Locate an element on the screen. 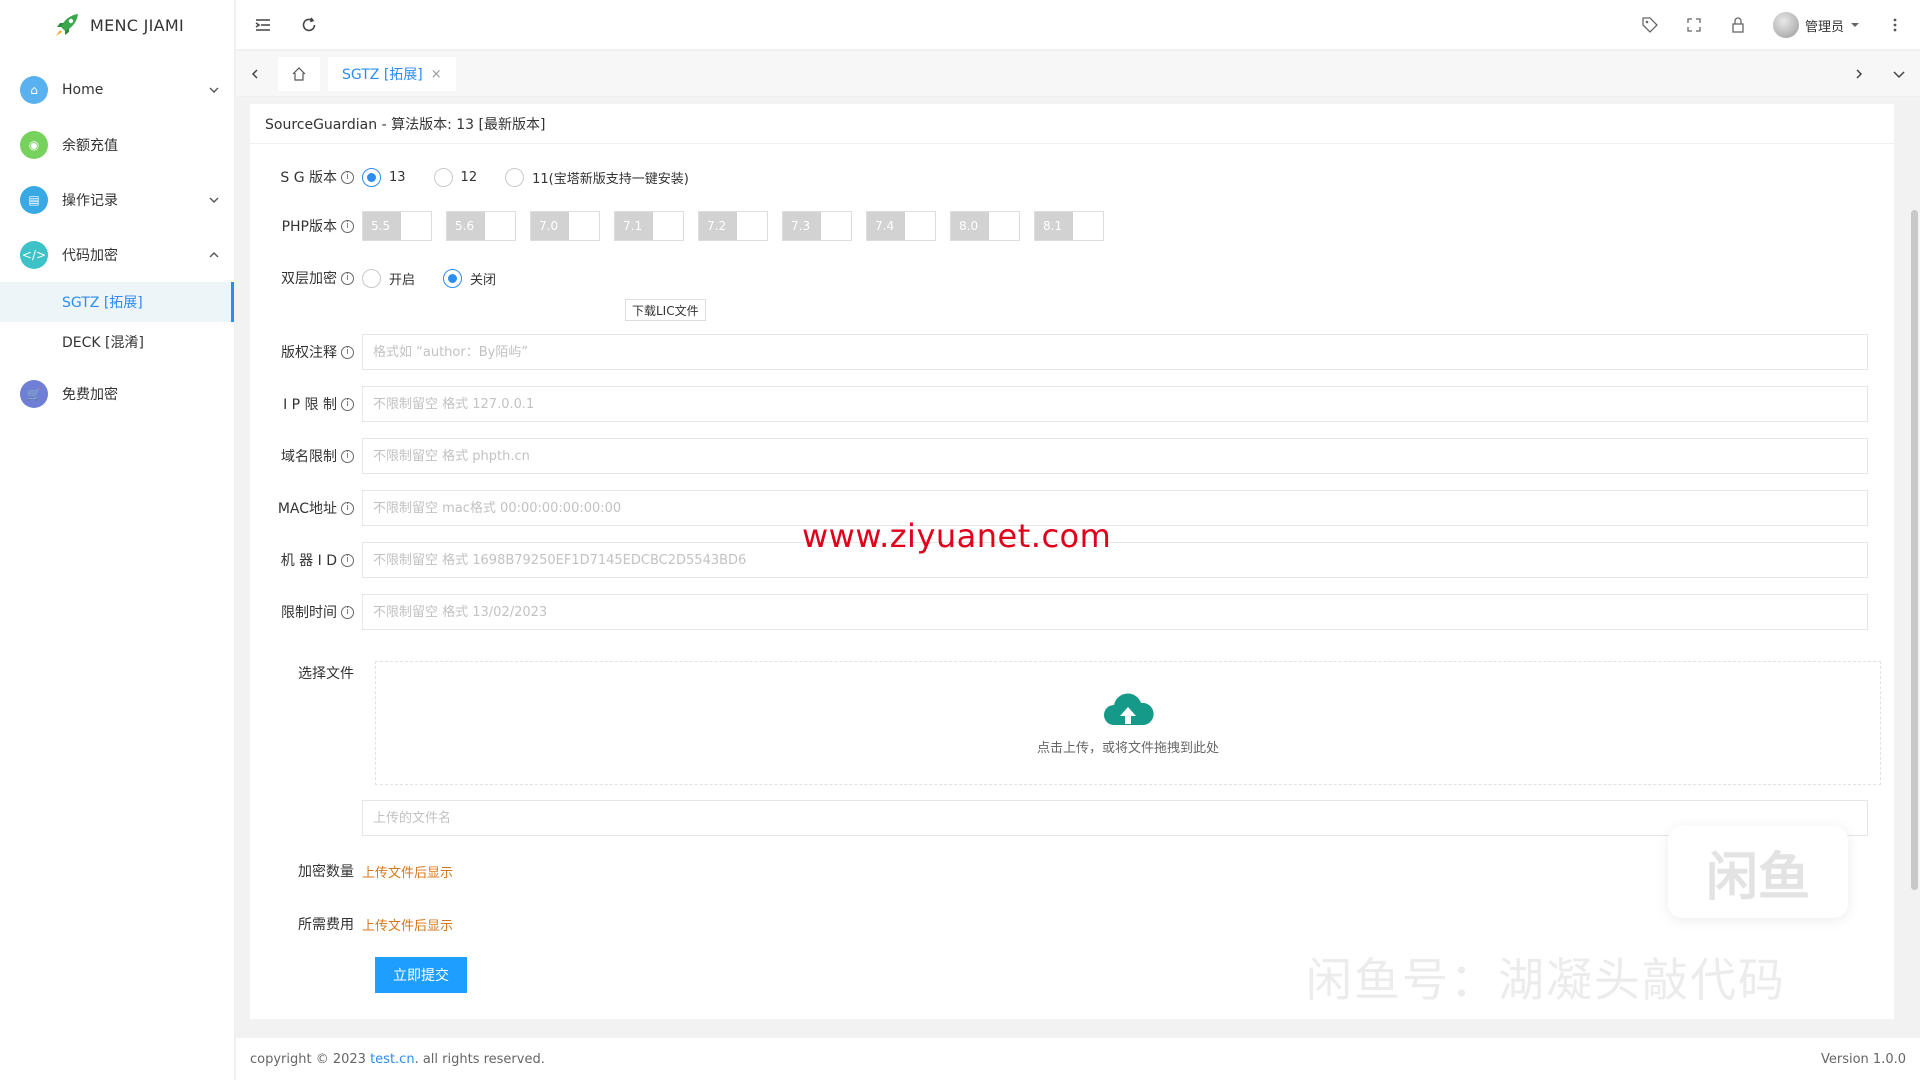 The width and height of the screenshot is (1920, 1080). count-value: 上传文件后显示 is located at coordinates (408, 873).